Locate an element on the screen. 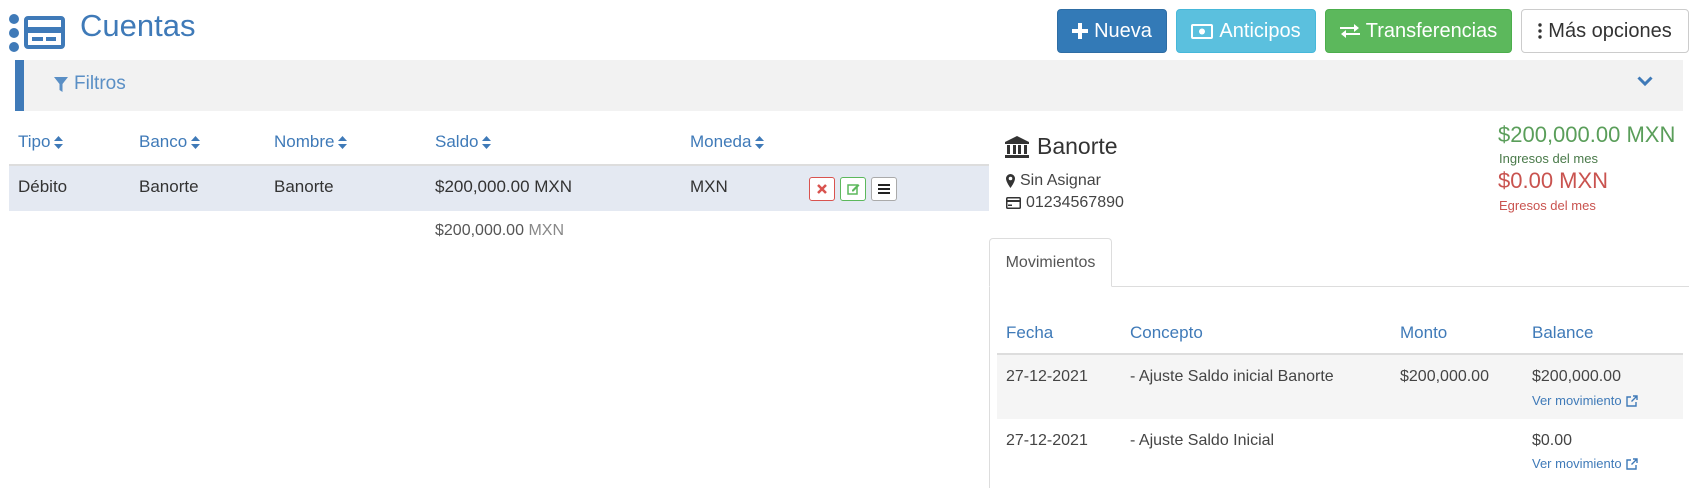 Image resolution: width=1696 pixels, height=488 pixels. row-actions is located at coordinates (853, 189).